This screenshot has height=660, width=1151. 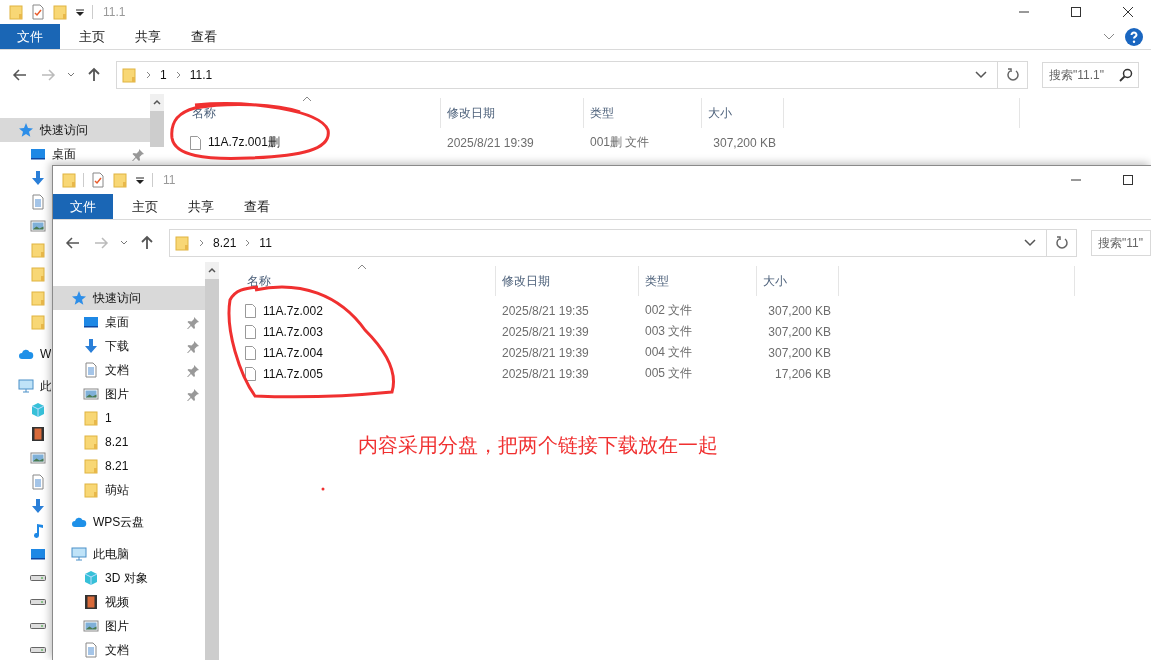 I want to click on nav-item: WPS云盘, so click(x=129, y=522).